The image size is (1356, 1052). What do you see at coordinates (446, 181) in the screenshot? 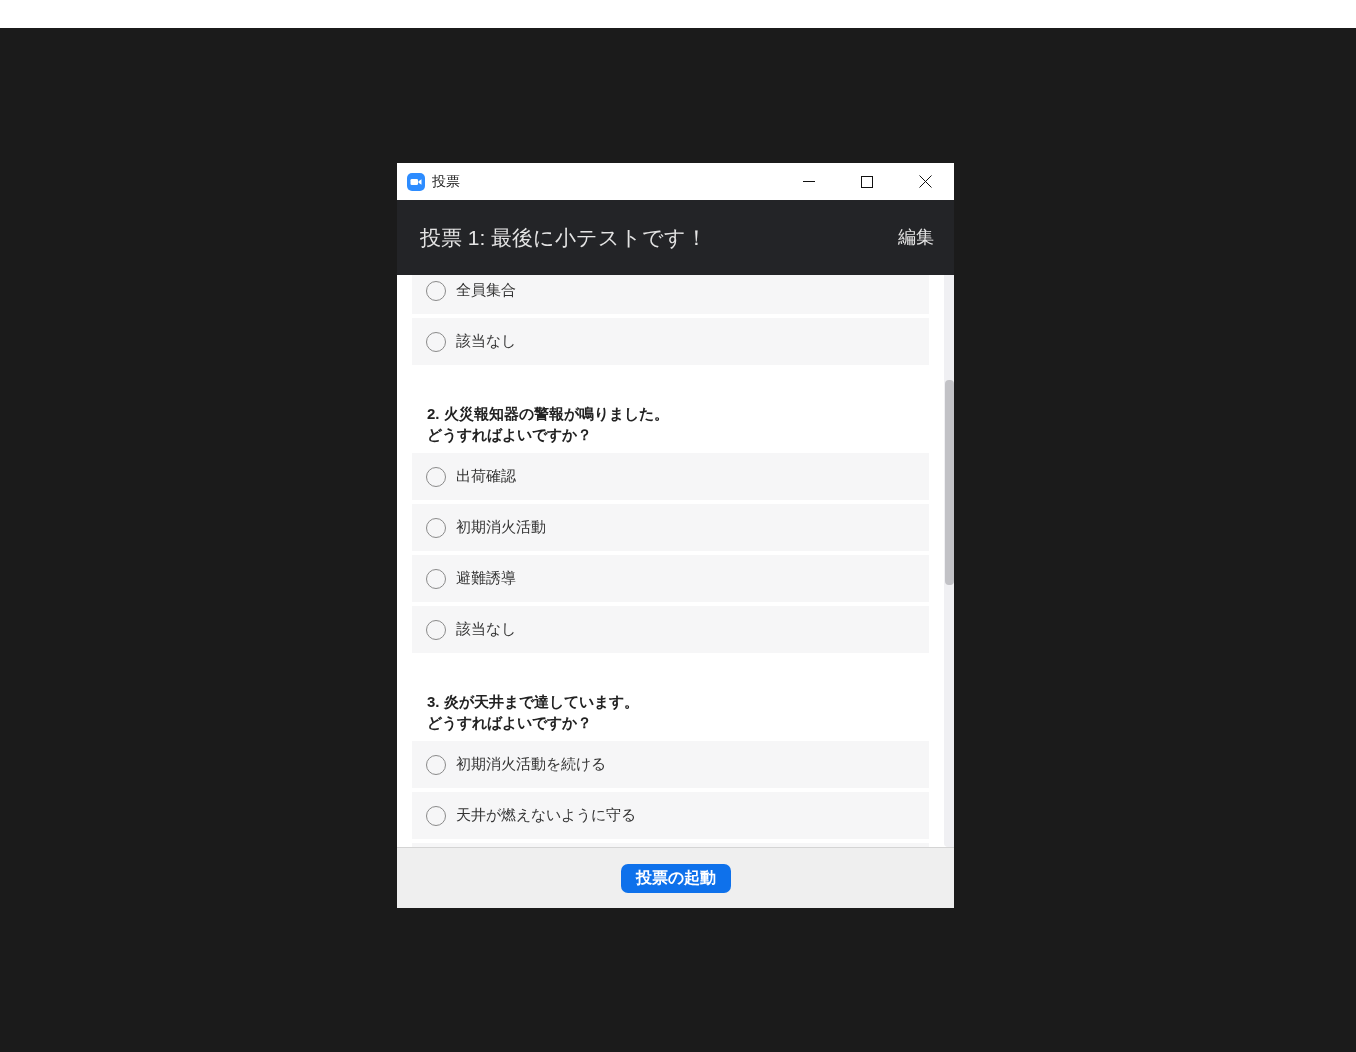
I see `window-title: 投票` at bounding box center [446, 181].